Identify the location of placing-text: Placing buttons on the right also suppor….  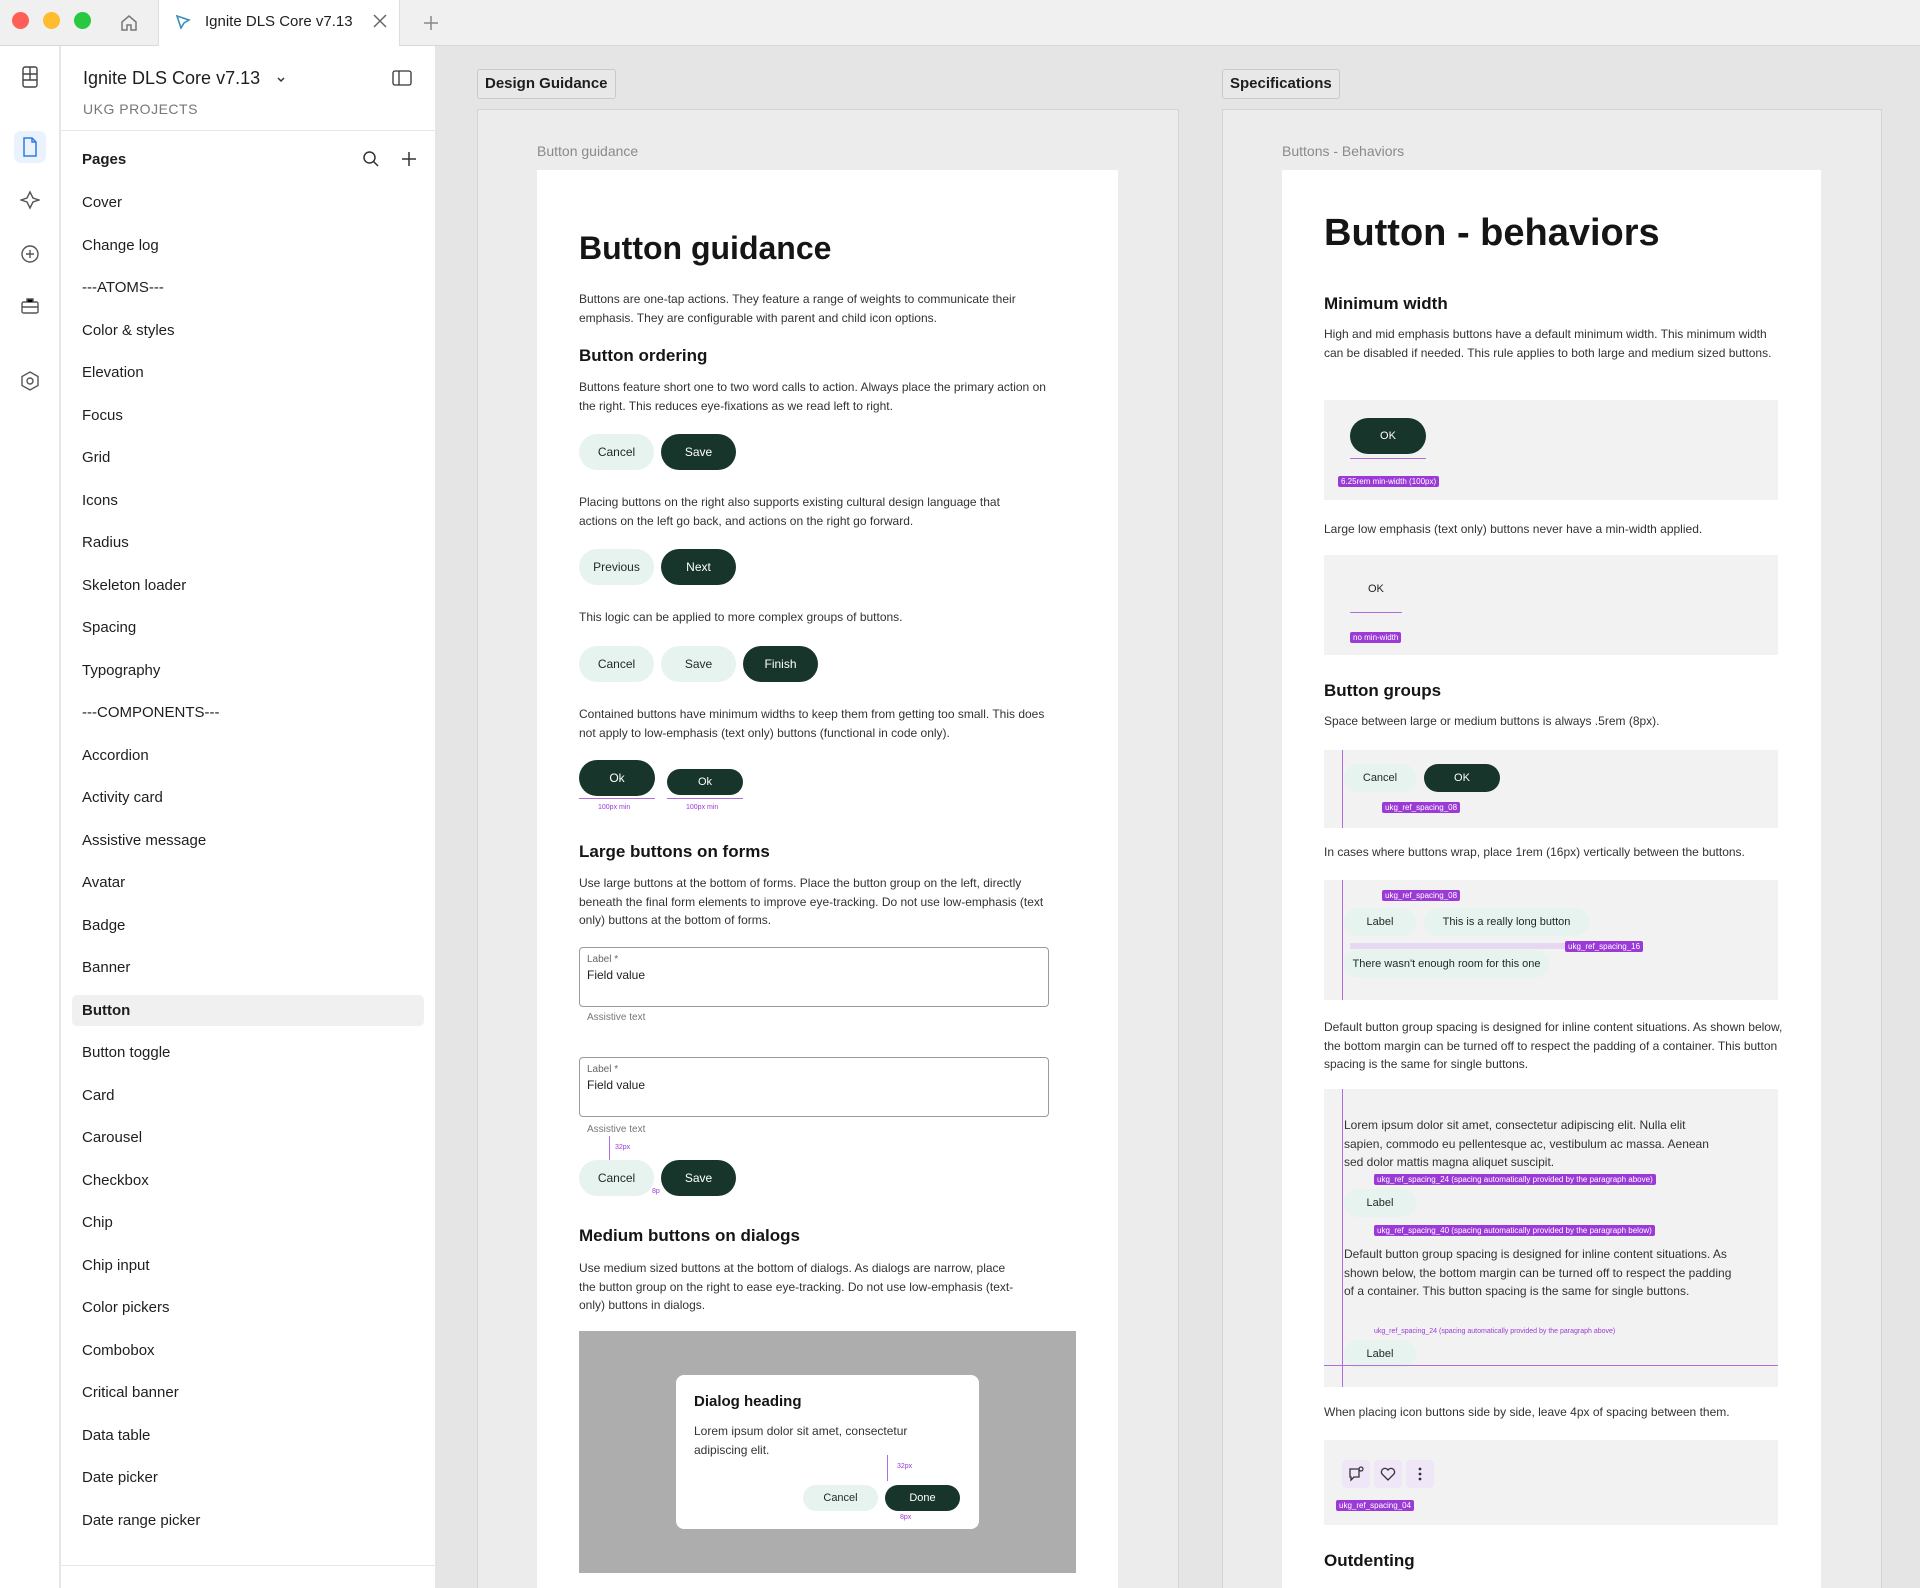
(789, 511).